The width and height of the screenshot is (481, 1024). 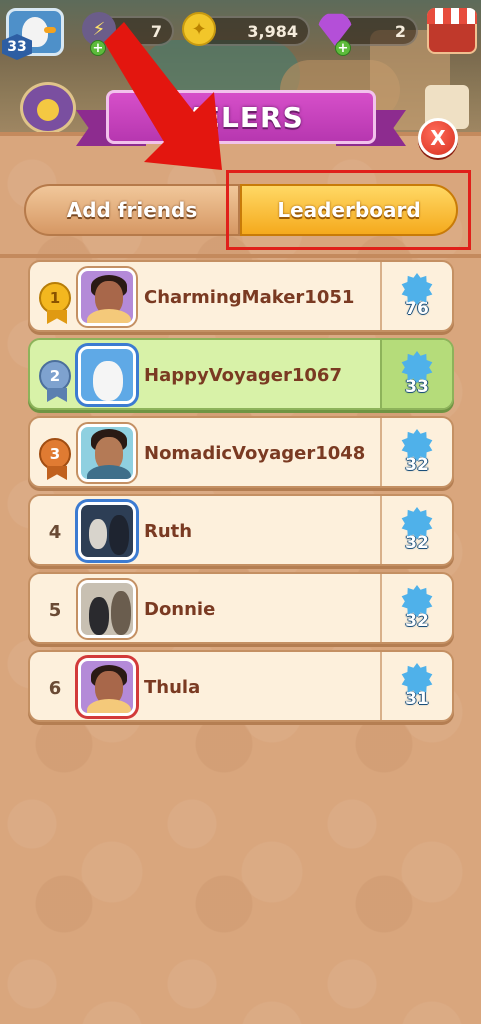 What do you see at coordinates (438, 138) in the screenshot?
I see `close-button: X` at bounding box center [438, 138].